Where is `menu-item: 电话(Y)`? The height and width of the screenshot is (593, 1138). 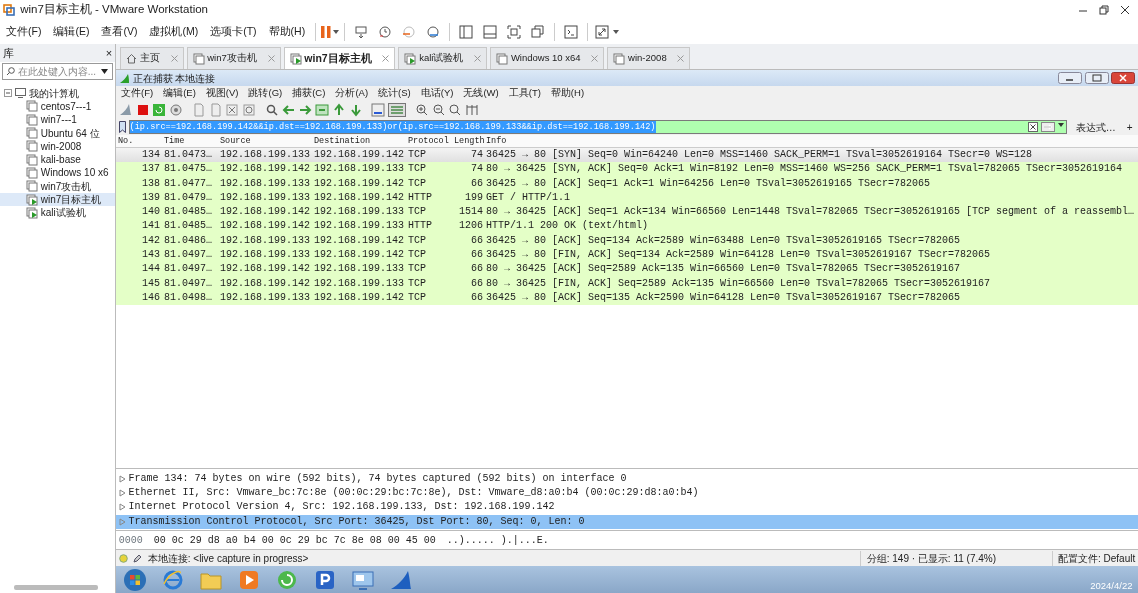 menu-item: 电话(Y) is located at coordinates (437, 93).